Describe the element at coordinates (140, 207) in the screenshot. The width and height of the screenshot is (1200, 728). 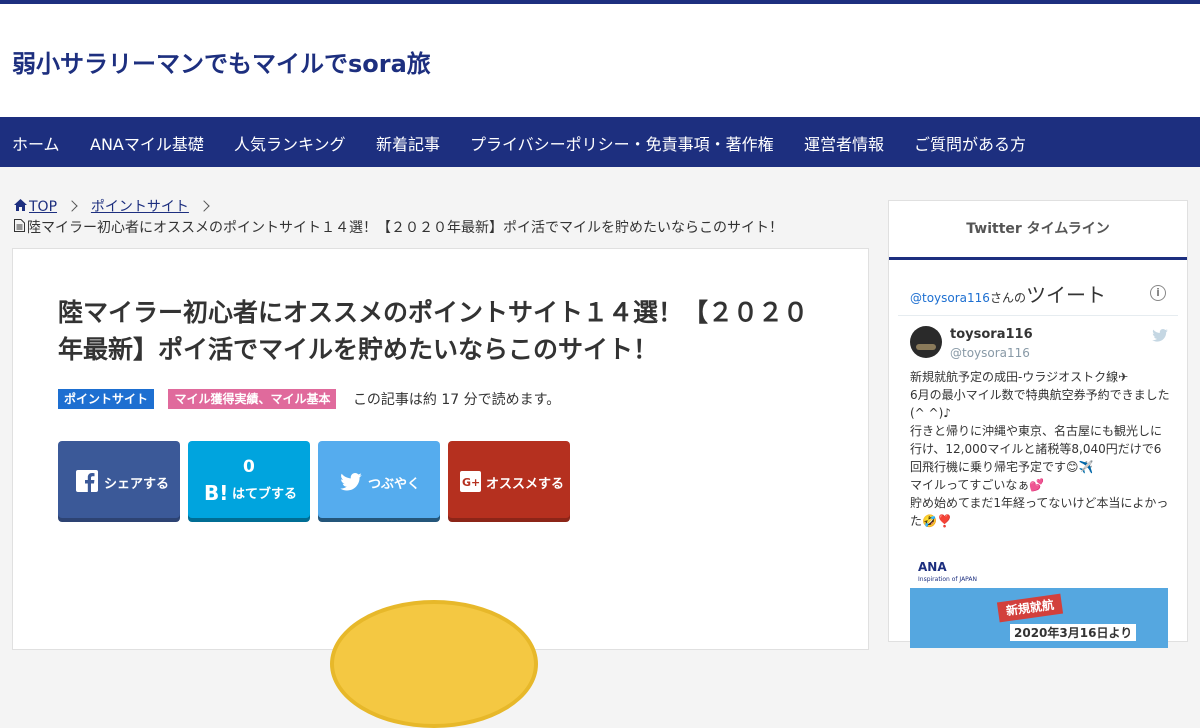
I see `breadcrumb-category-link: ポイントサイト` at that location.